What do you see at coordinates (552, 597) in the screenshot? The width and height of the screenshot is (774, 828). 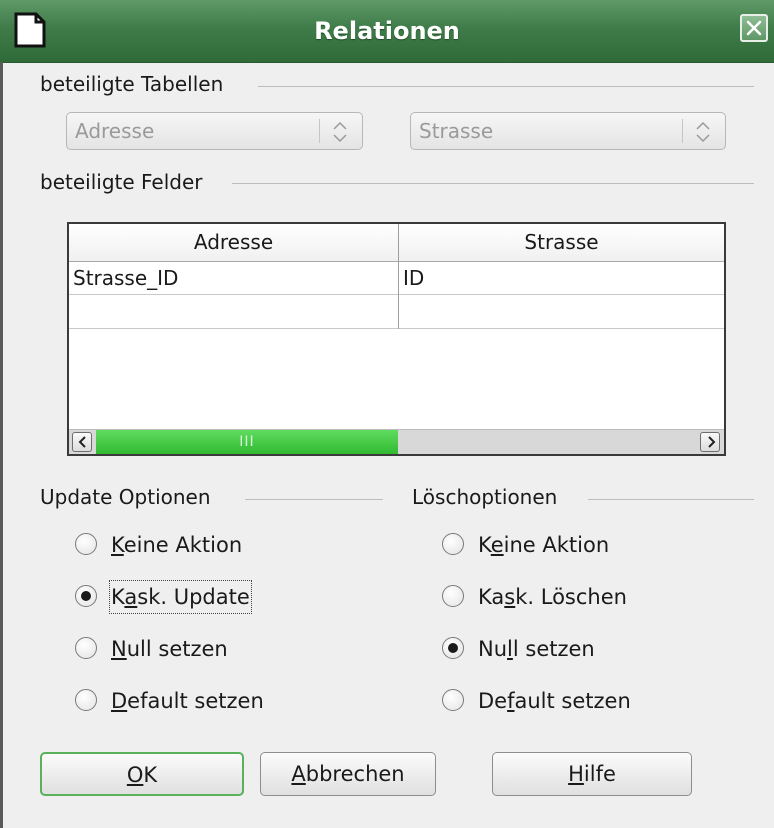 I see `radio-label: Kask. Löschen` at bounding box center [552, 597].